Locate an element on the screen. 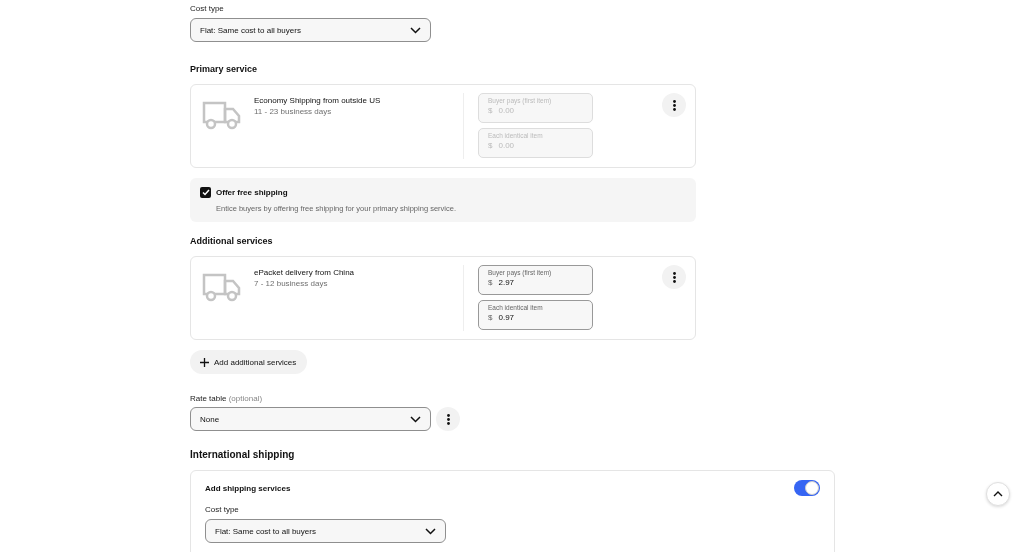 This screenshot has height=552, width=1024. checkbox-label: Offer free shipping is located at coordinates (252, 193).